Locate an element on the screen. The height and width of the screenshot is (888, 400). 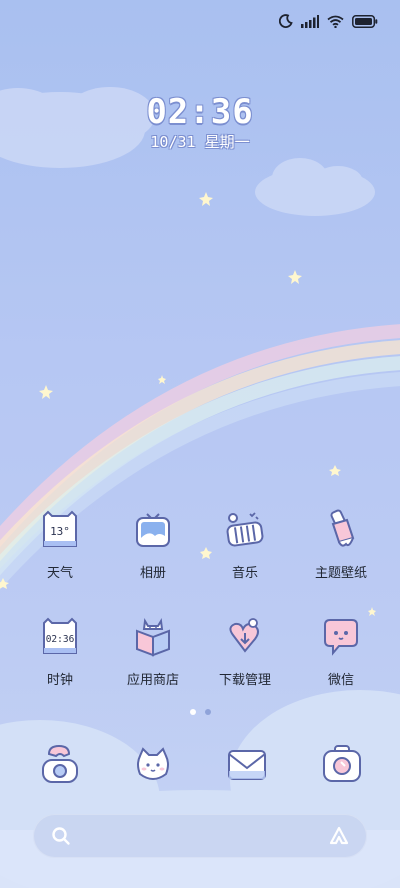
dock-cat-app is located at coordinates (153, 765).